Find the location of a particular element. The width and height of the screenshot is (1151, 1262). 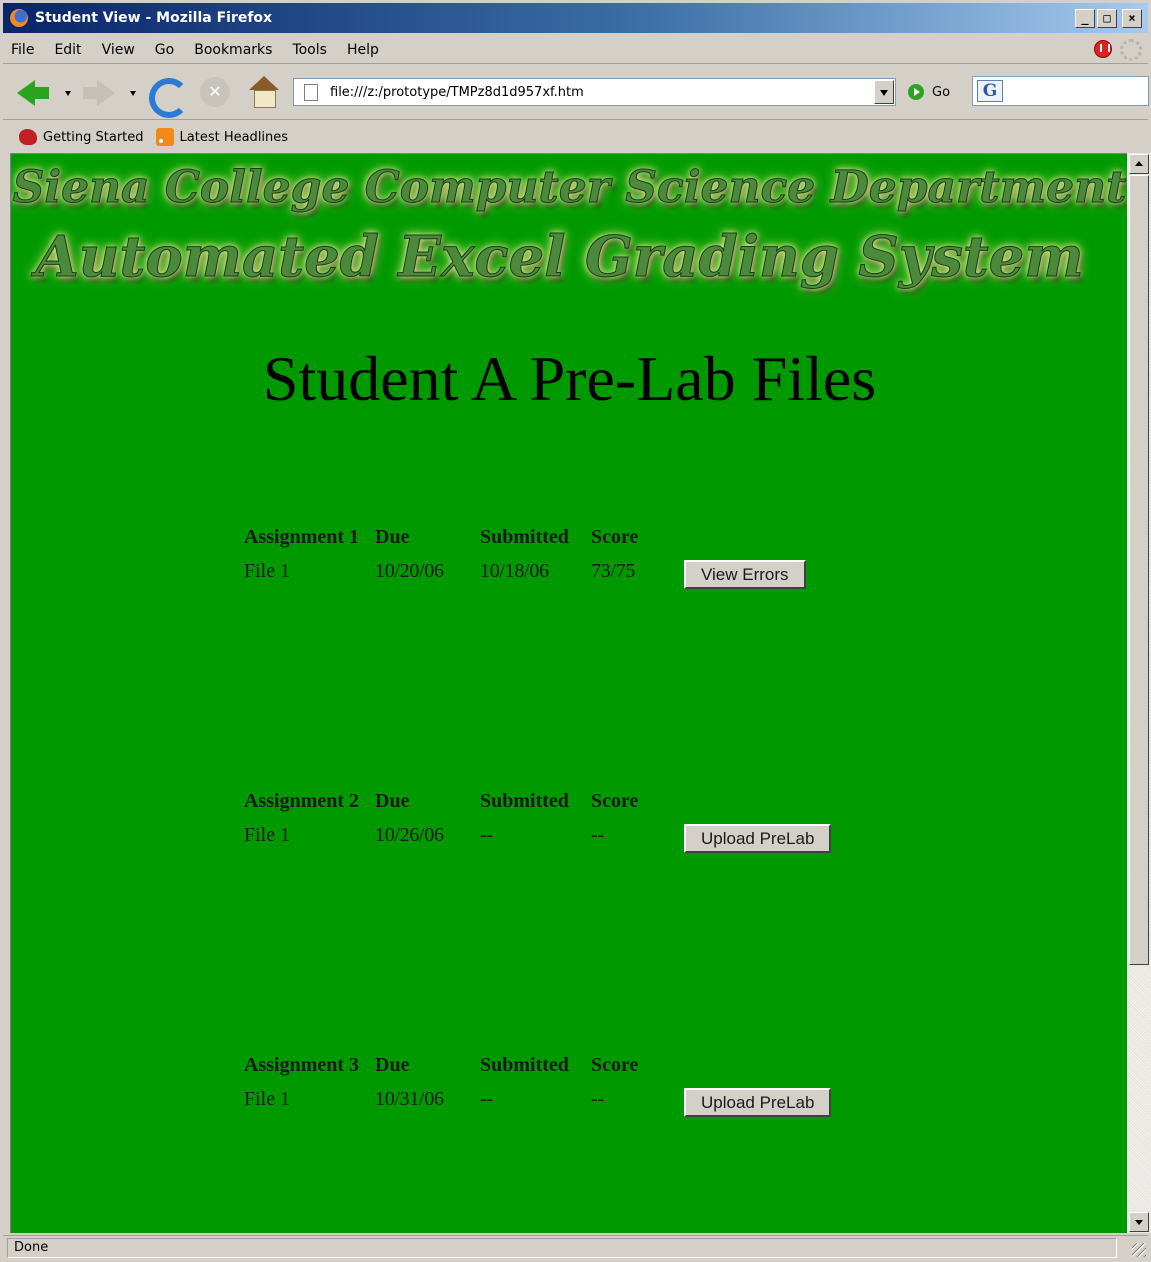

menu-go: Go is located at coordinates (164, 50).